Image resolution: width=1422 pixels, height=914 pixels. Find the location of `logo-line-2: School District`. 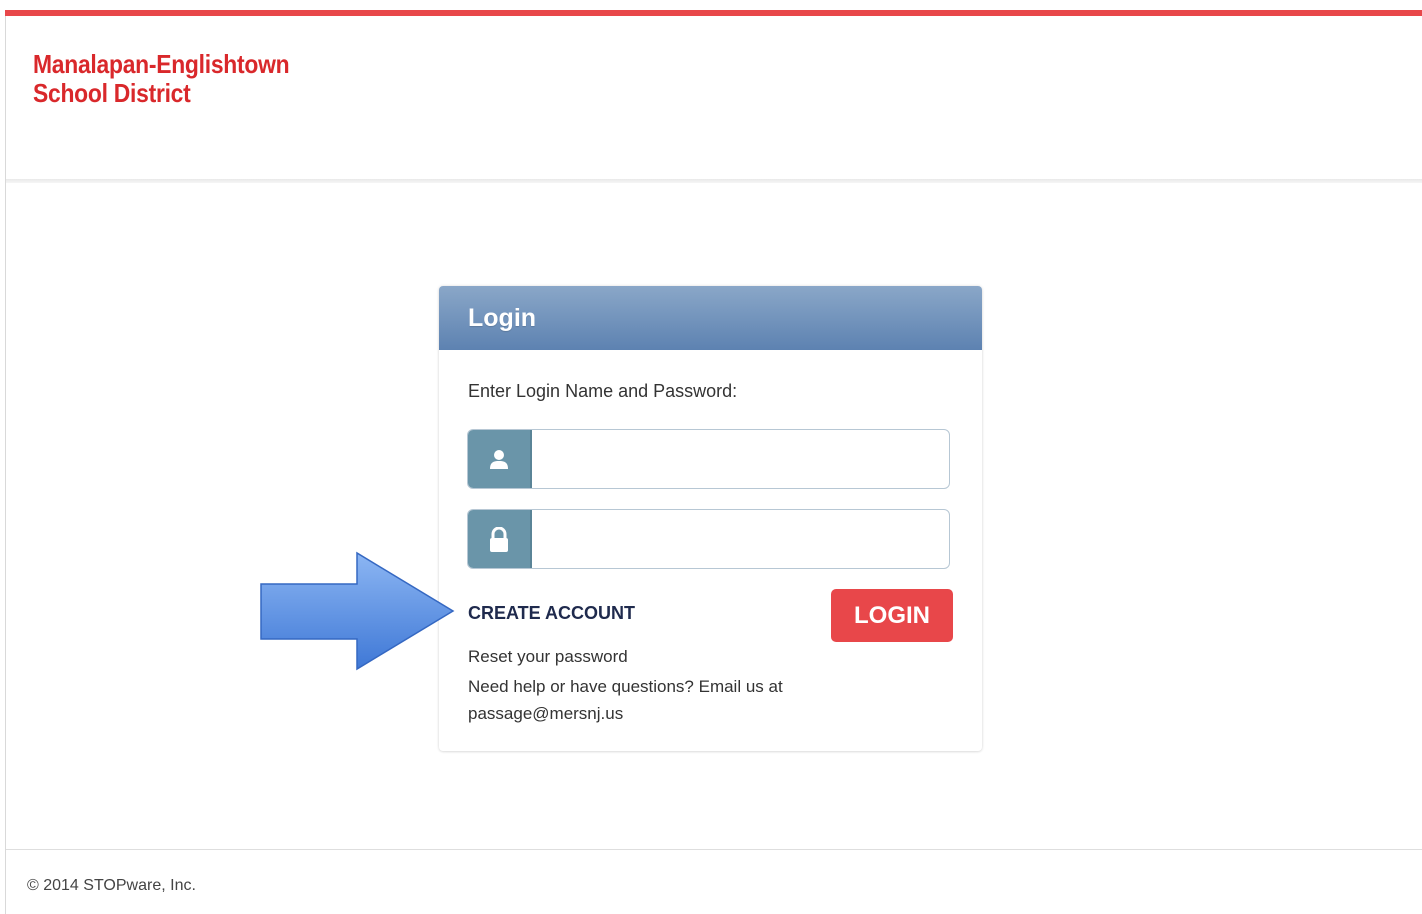

logo-line-2: School District is located at coordinates (112, 93).